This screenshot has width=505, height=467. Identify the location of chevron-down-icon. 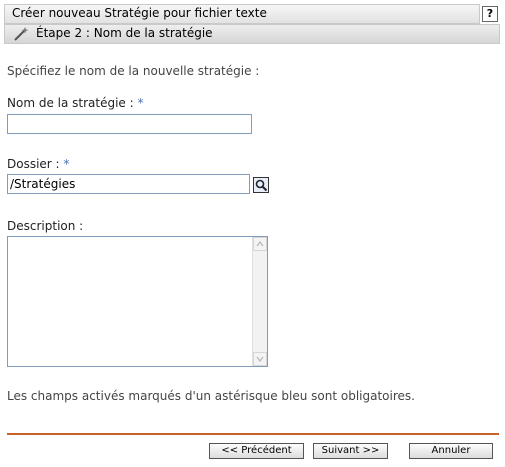
(260, 359).